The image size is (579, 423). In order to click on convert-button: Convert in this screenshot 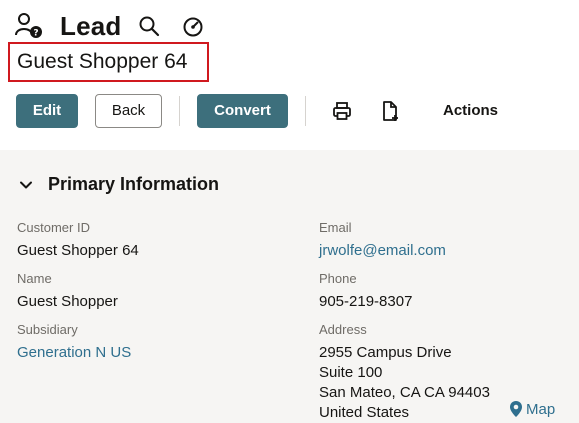, I will do `click(242, 110)`.